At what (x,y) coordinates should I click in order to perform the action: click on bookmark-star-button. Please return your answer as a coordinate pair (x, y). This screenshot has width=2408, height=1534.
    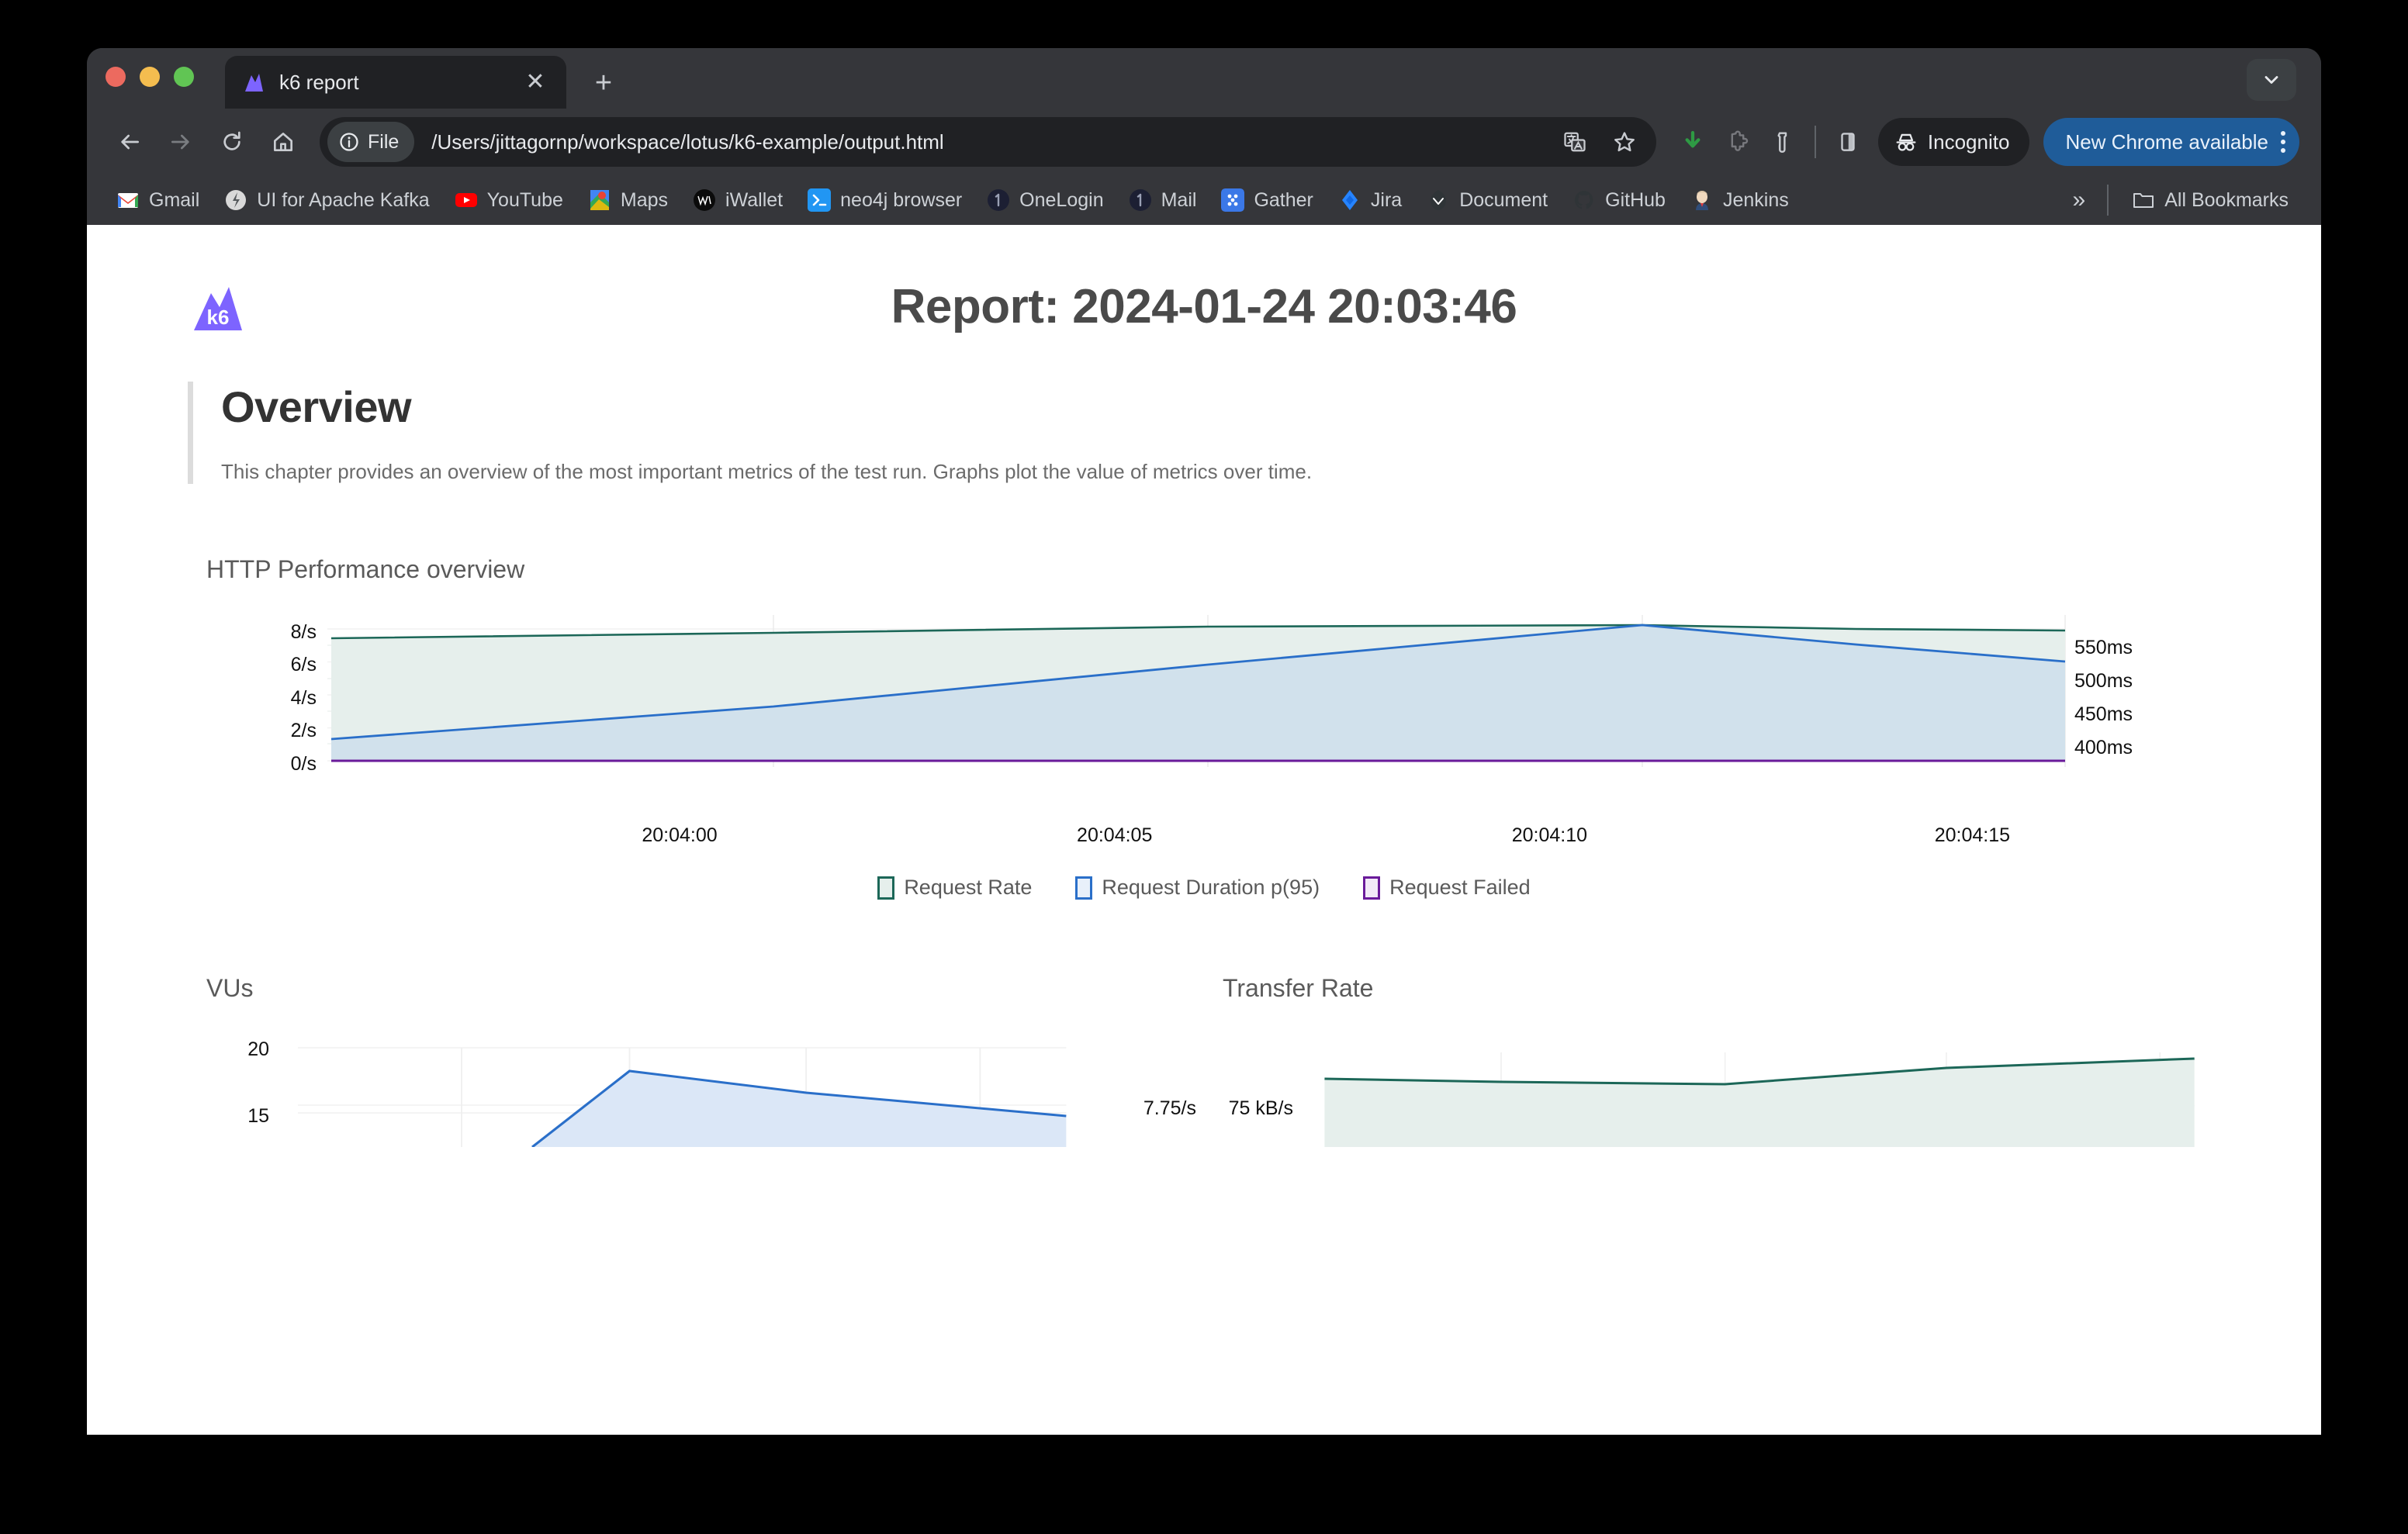
    Looking at the image, I should click on (1624, 142).